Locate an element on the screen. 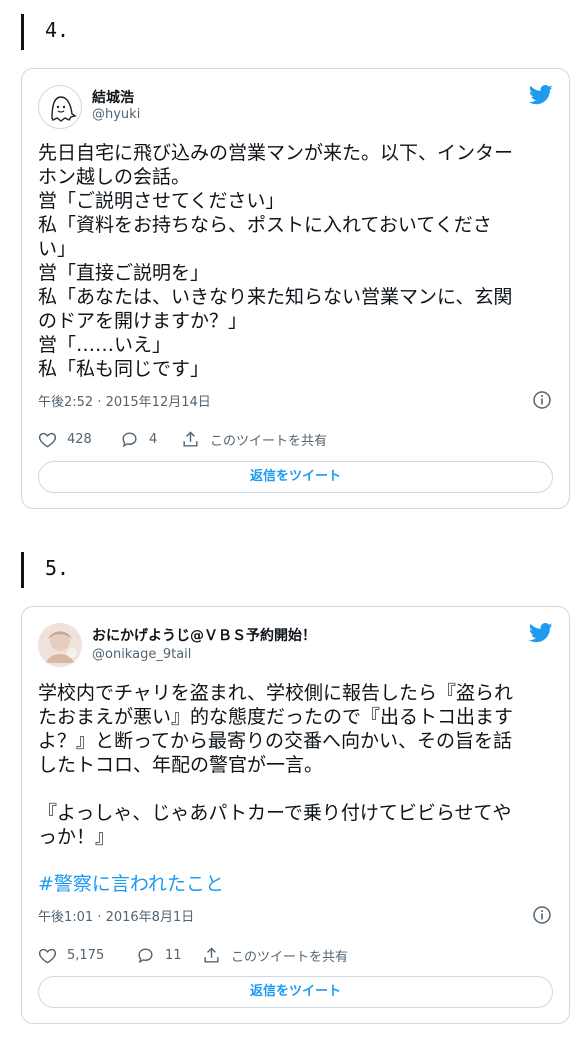 This screenshot has height=1037, width=580. ghost-avatar-icon is located at coordinates (64, 109).